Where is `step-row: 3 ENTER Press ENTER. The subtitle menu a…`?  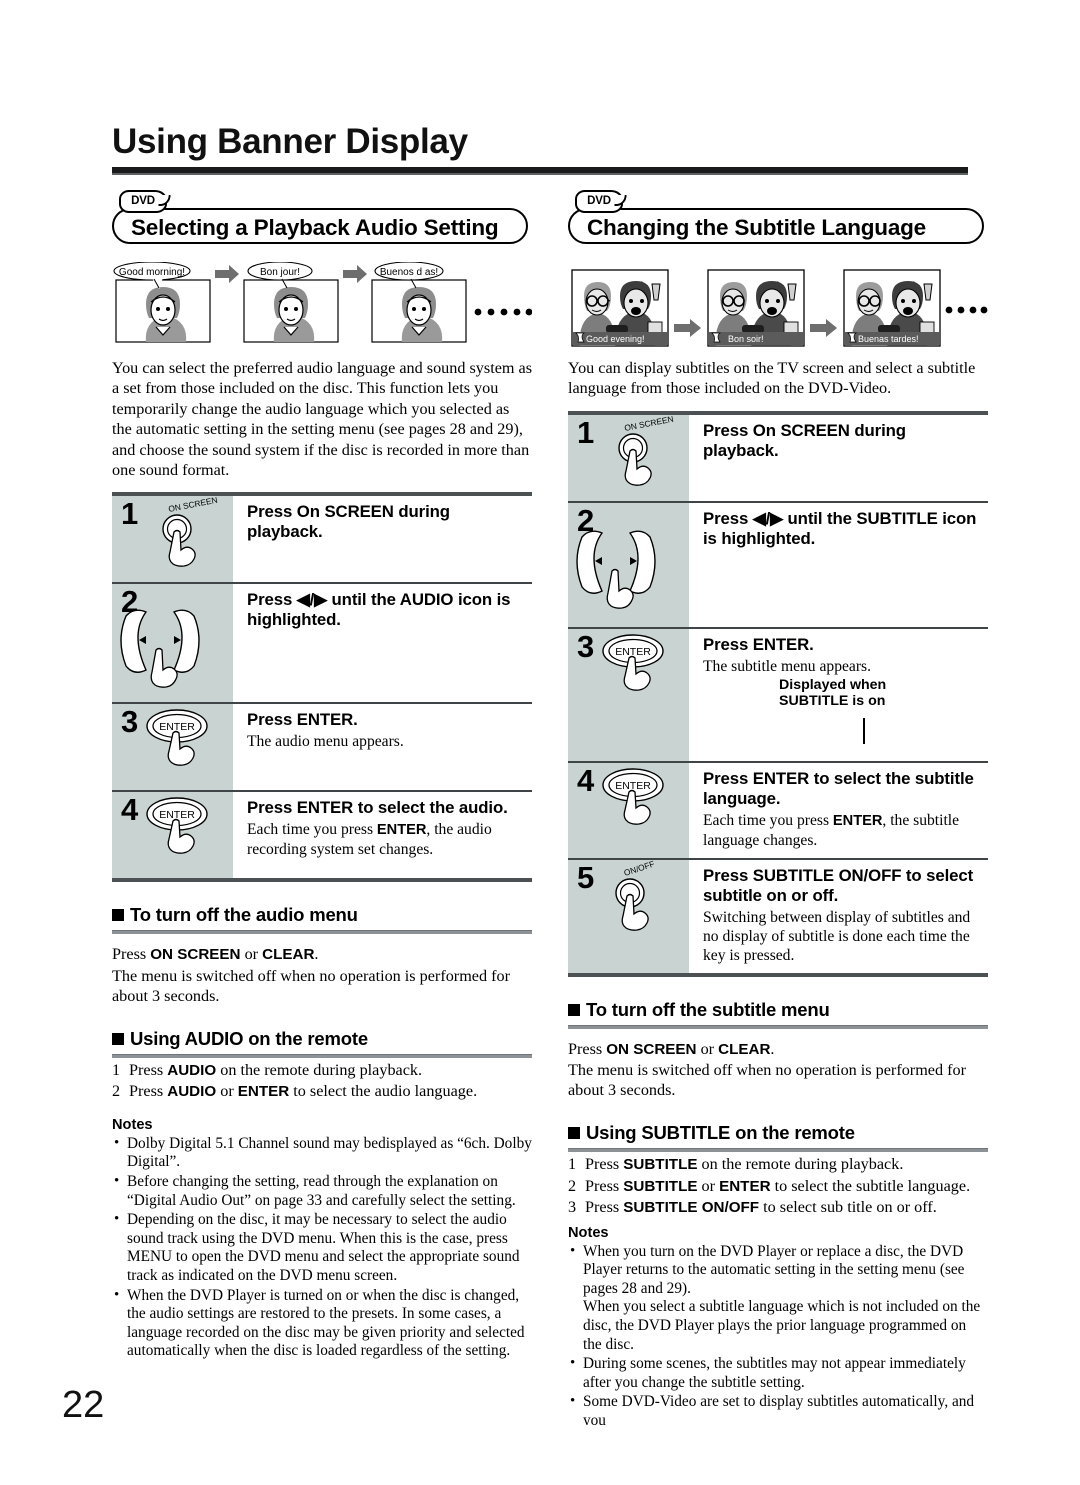
step-row: 3 ENTER Press ENTER. The subtitle menu a… is located at coordinates (778, 695).